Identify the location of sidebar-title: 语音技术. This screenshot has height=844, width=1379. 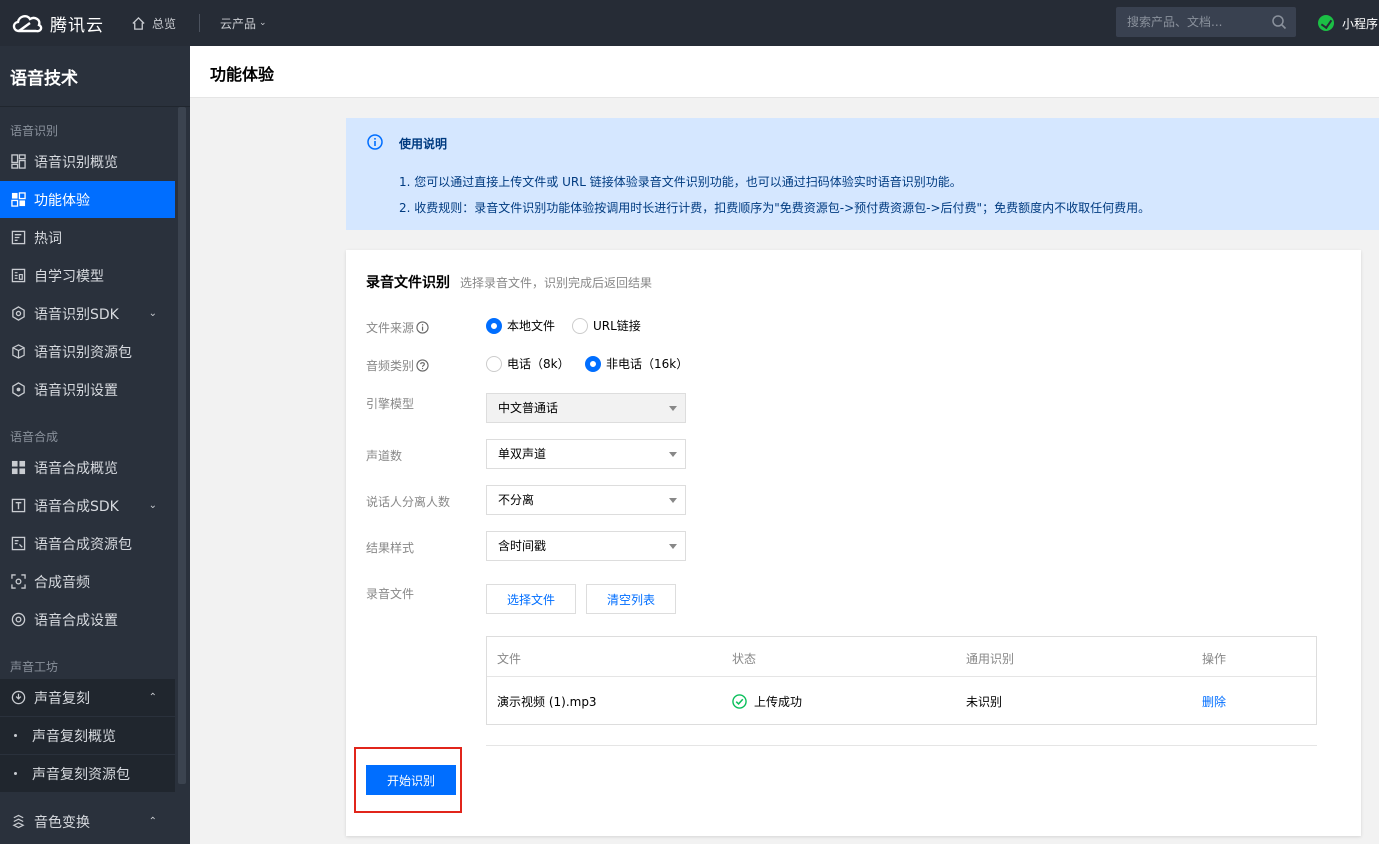
(44, 79).